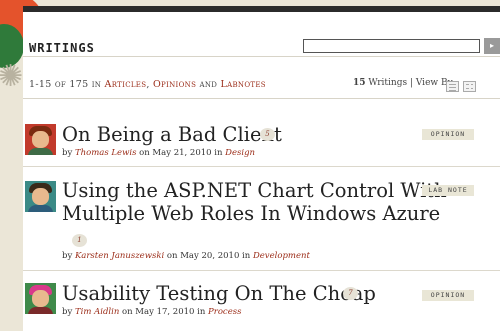 The width and height of the screenshot is (500, 331). Describe the element at coordinates (243, 84) in the screenshot. I see `filter-link-labnotes: Labnotes` at that location.